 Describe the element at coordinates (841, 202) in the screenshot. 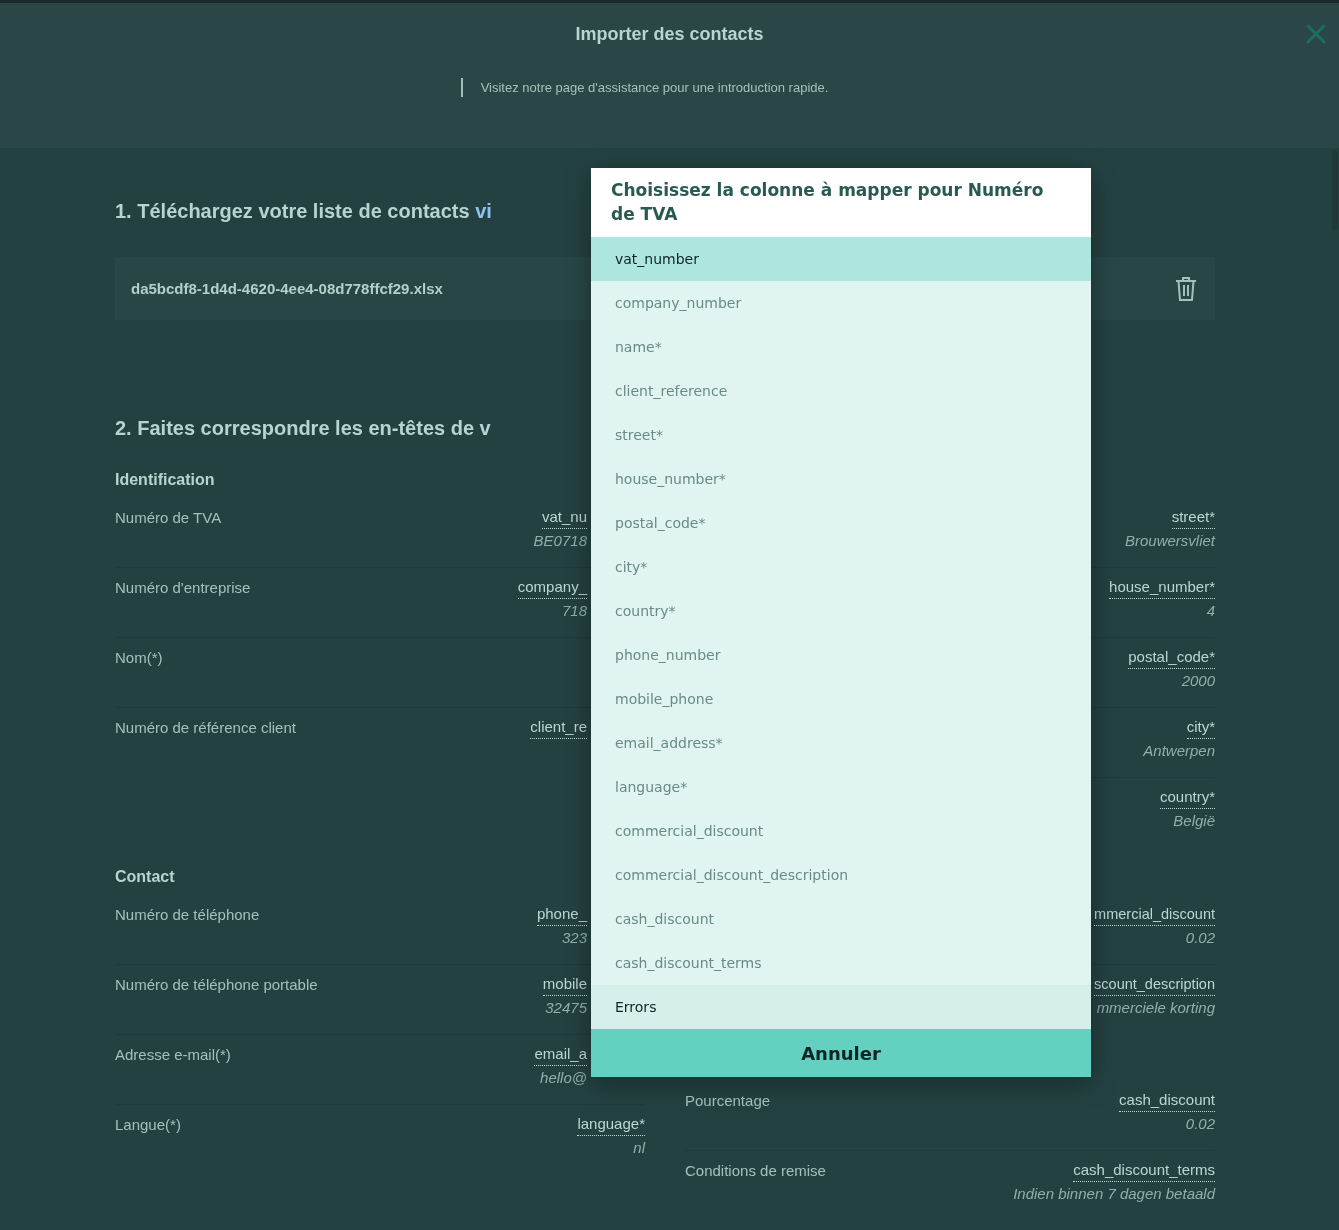

I see `dialog-title: Choisissez la colonne à mapper pour Numéro de TVA` at that location.